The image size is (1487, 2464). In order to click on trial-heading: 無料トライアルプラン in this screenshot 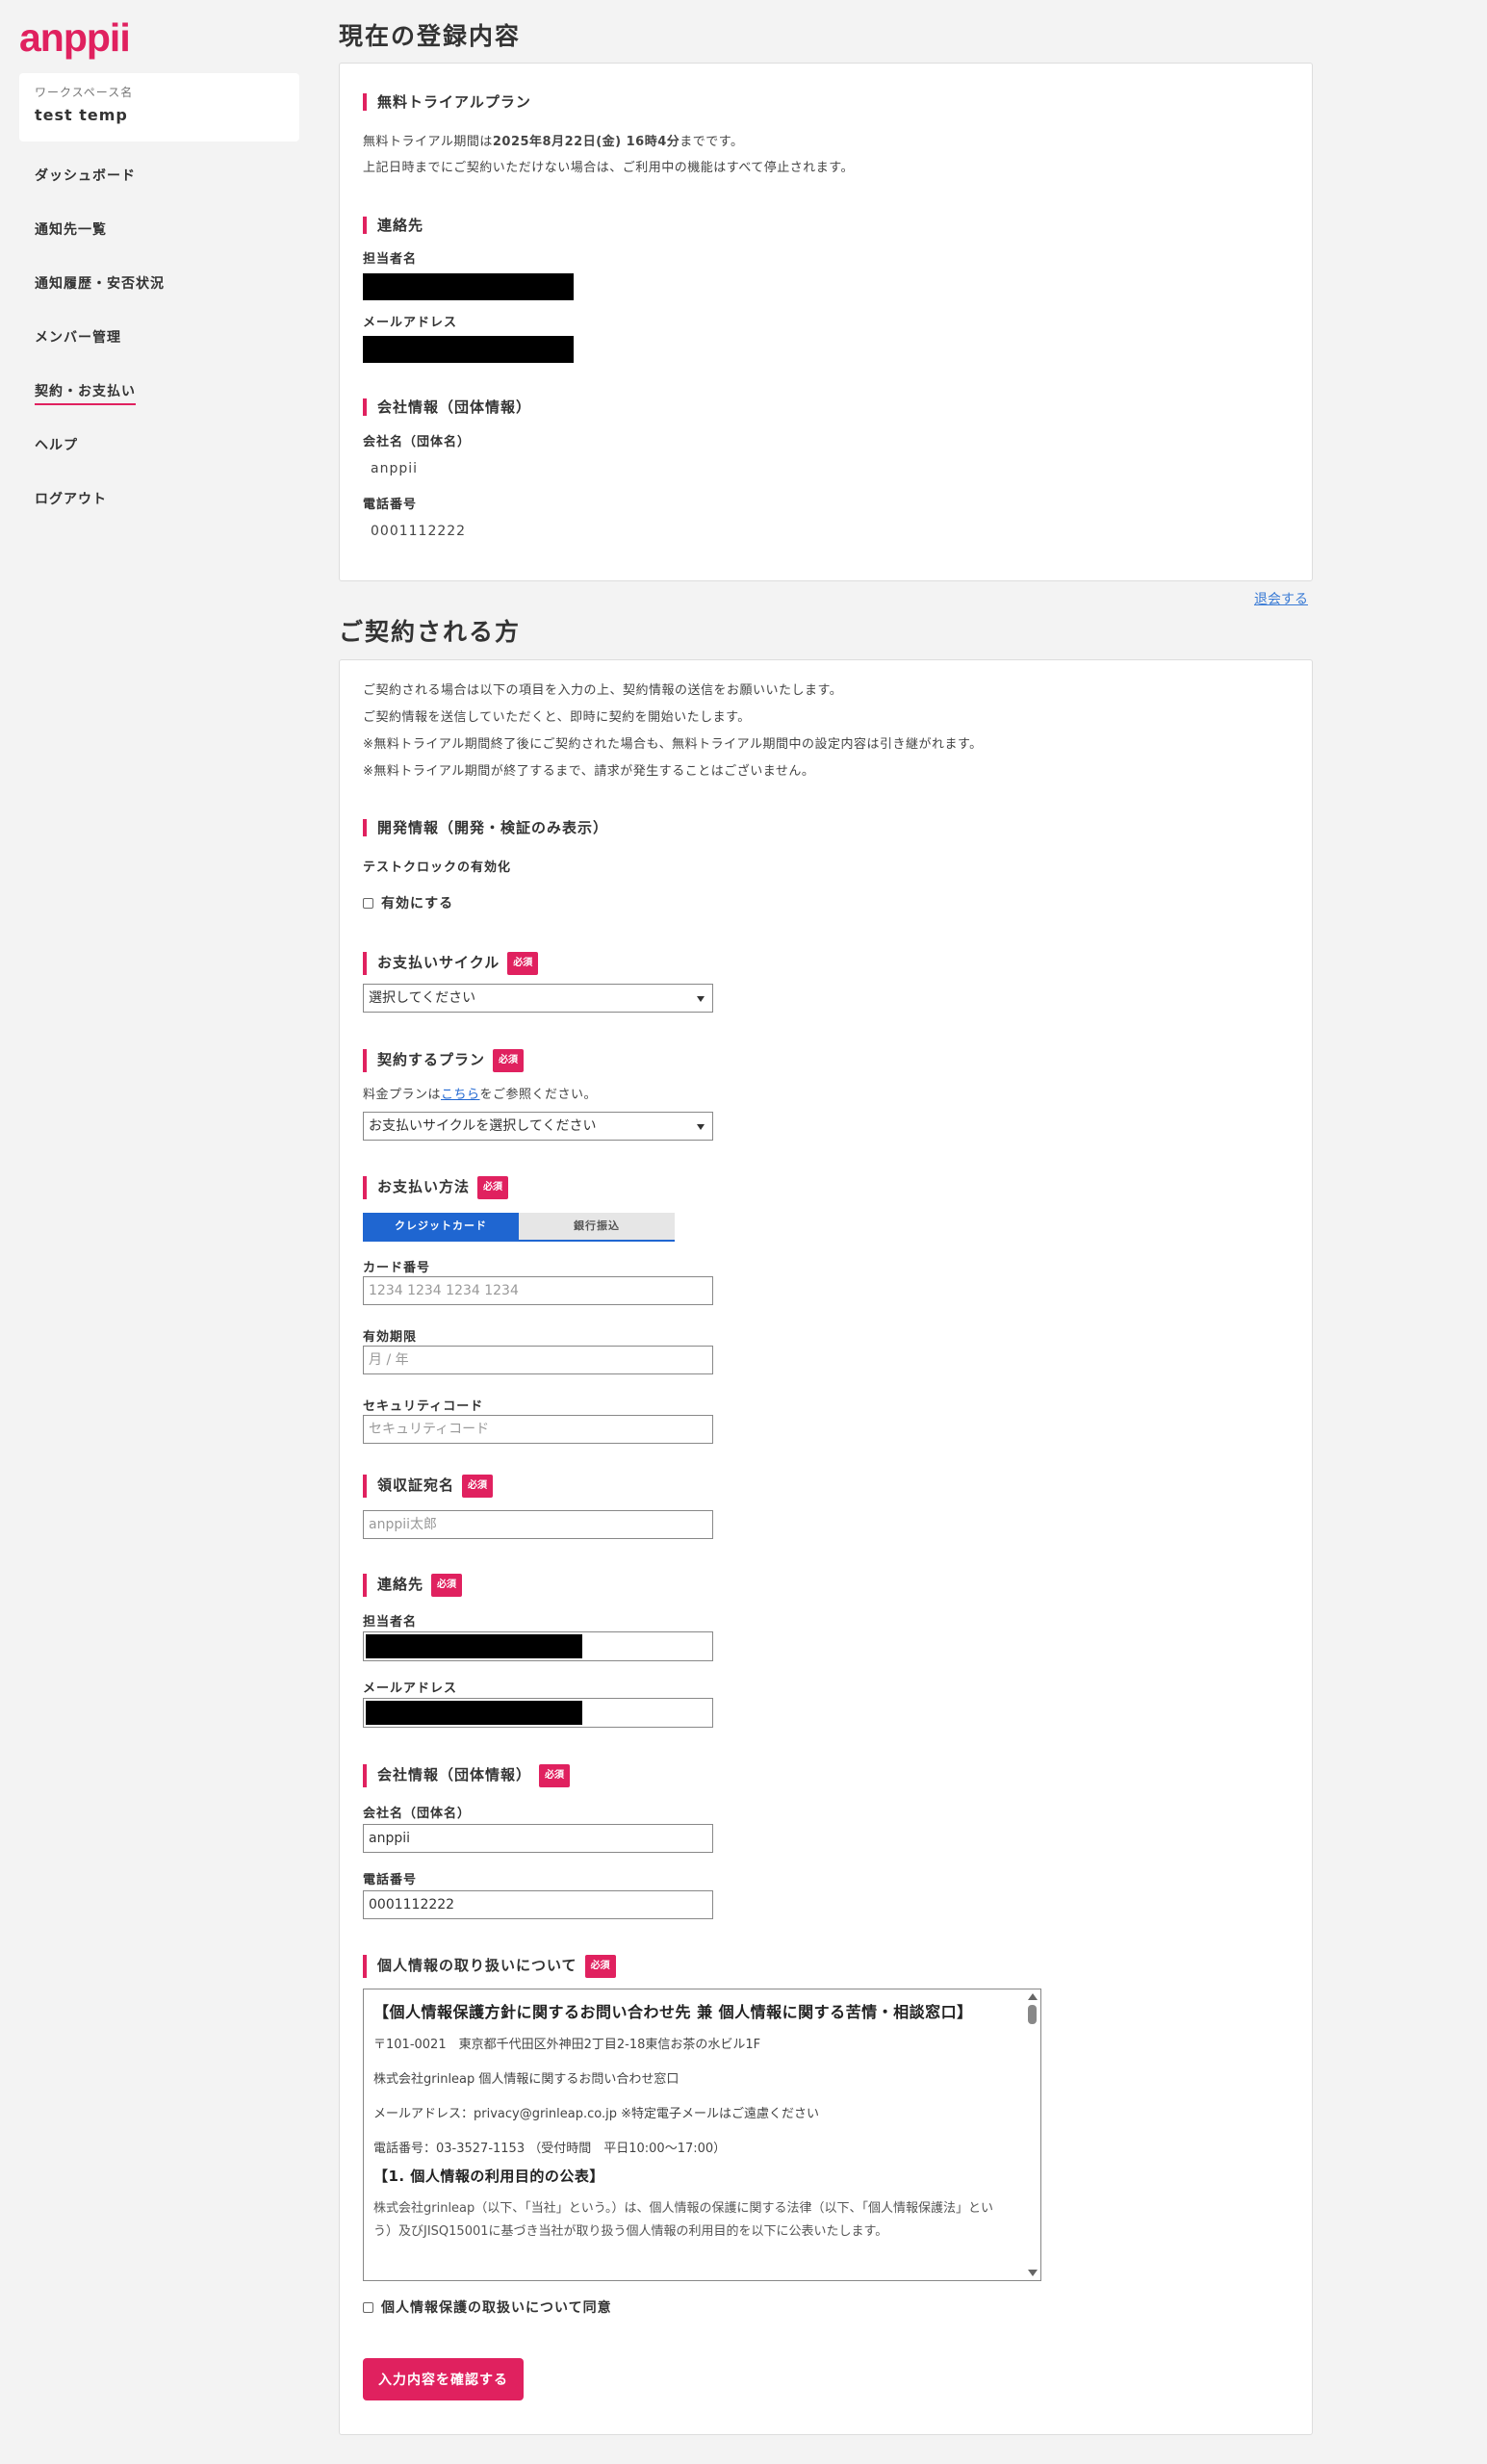, I will do `click(447, 102)`.